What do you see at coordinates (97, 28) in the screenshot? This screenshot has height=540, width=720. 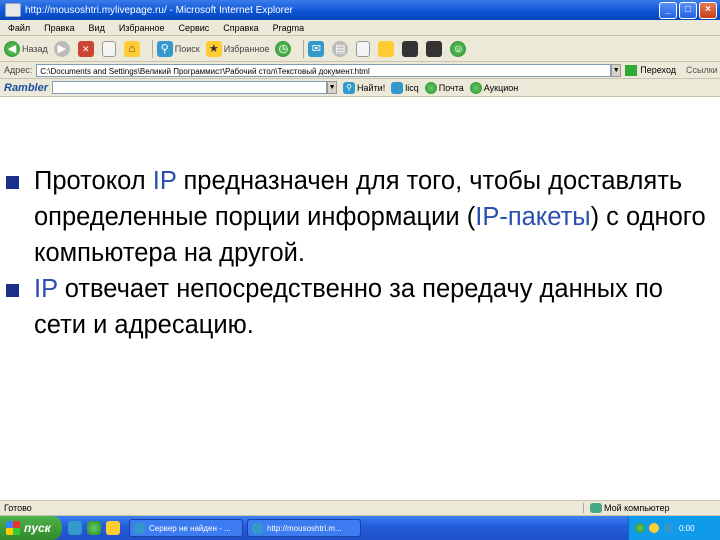 I see `menu-view: Вид` at bounding box center [97, 28].